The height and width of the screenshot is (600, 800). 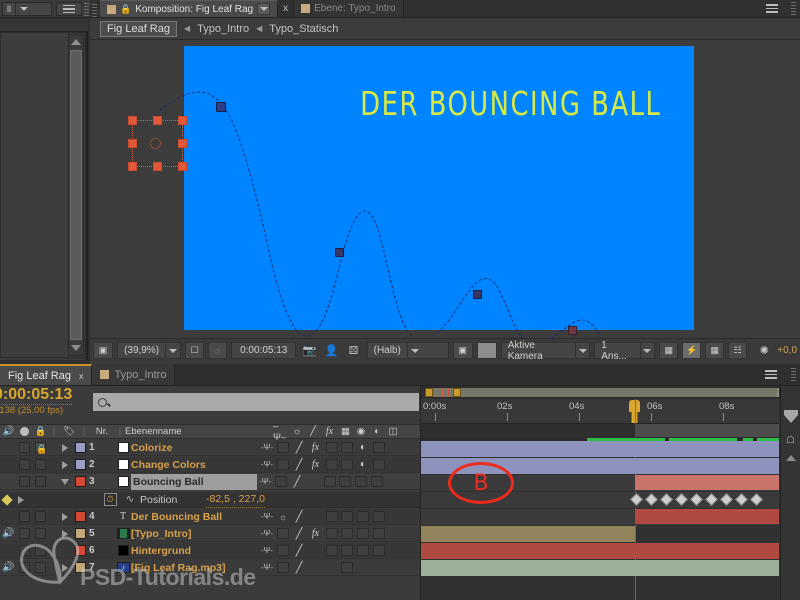 What do you see at coordinates (791, 440) in the screenshot?
I see `comp-mini-flowchart-icon: ☖` at bounding box center [791, 440].